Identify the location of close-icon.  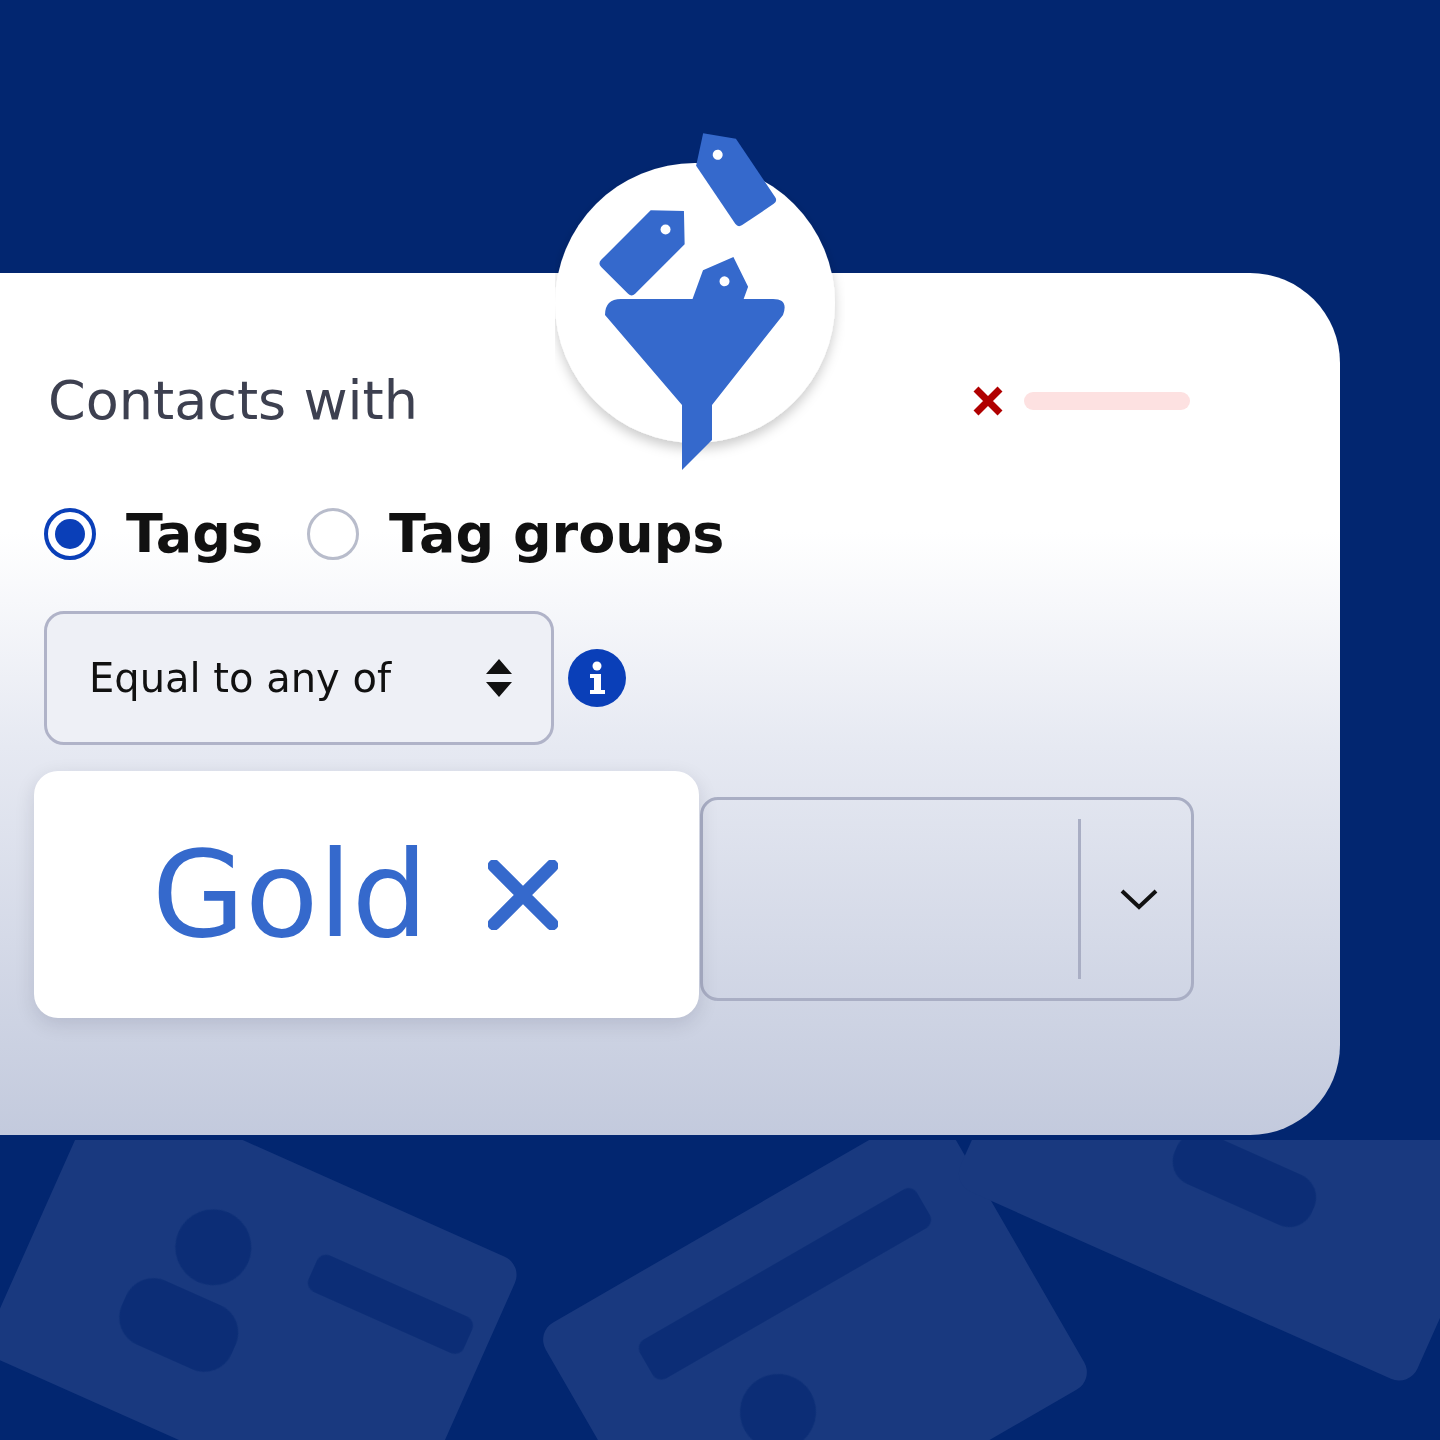
(988, 400).